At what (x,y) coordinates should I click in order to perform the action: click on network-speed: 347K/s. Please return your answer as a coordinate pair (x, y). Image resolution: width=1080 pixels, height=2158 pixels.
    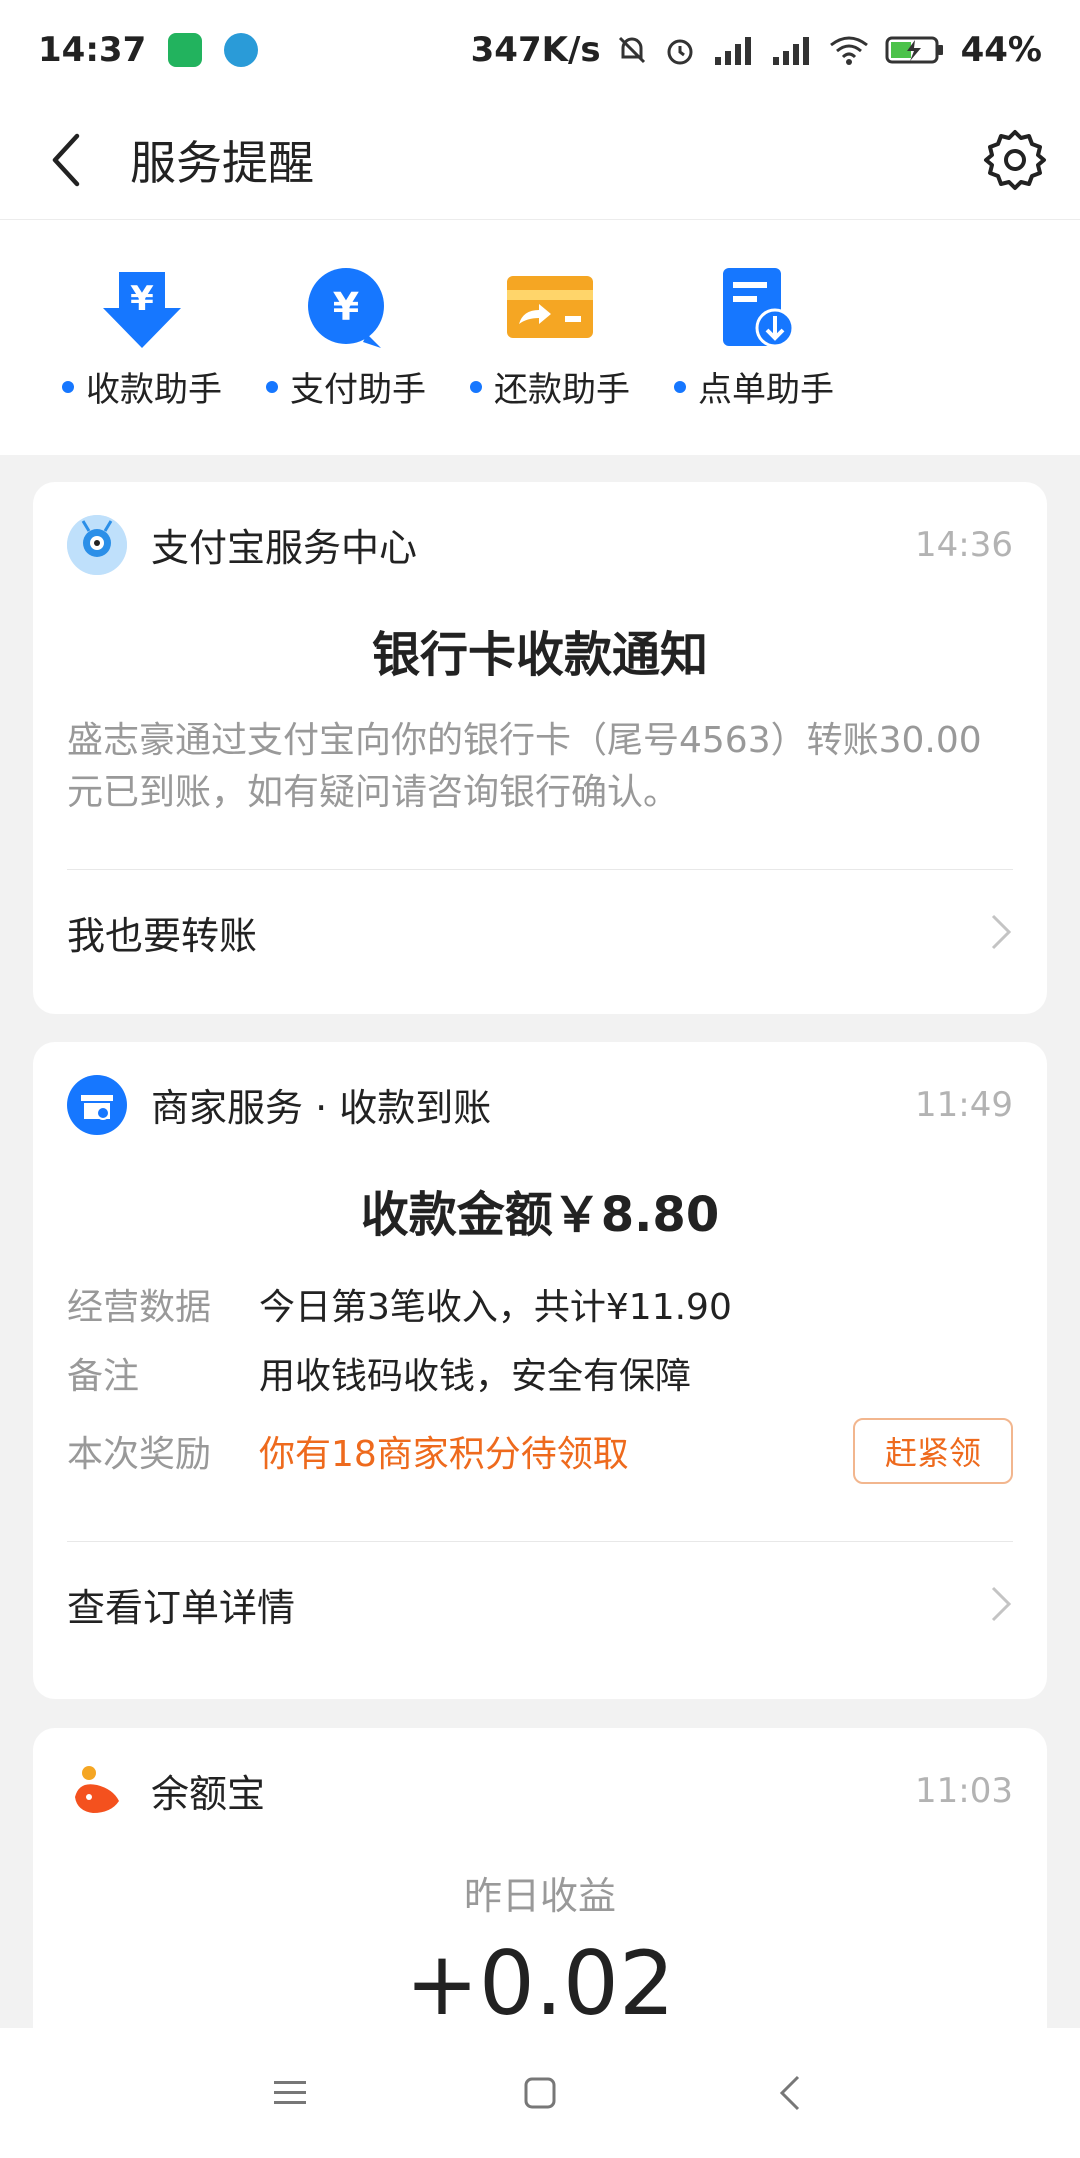
    Looking at the image, I should click on (535, 50).